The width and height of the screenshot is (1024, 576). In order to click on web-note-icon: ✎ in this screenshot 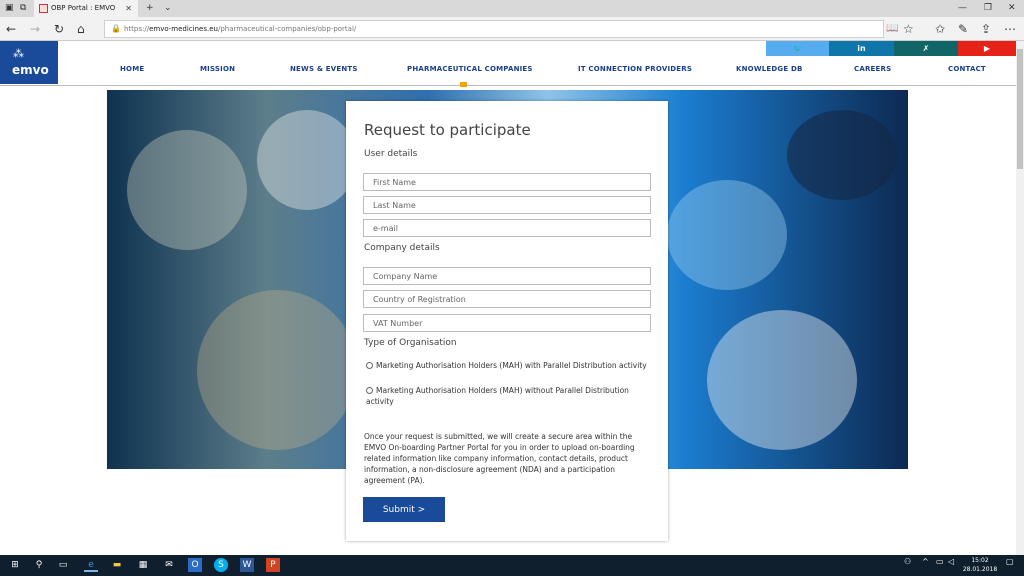, I will do `click(963, 29)`.